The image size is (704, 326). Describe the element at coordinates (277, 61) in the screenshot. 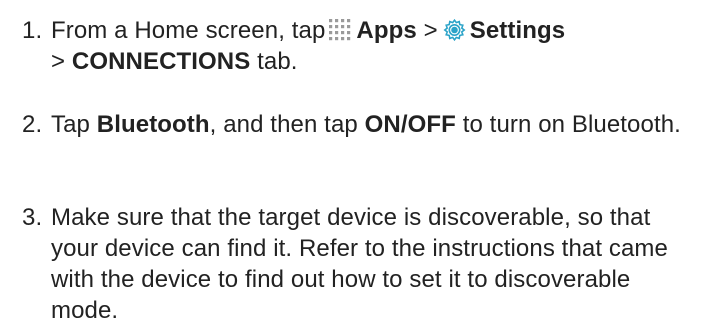

I see `step-1-text-b: tab.` at that location.